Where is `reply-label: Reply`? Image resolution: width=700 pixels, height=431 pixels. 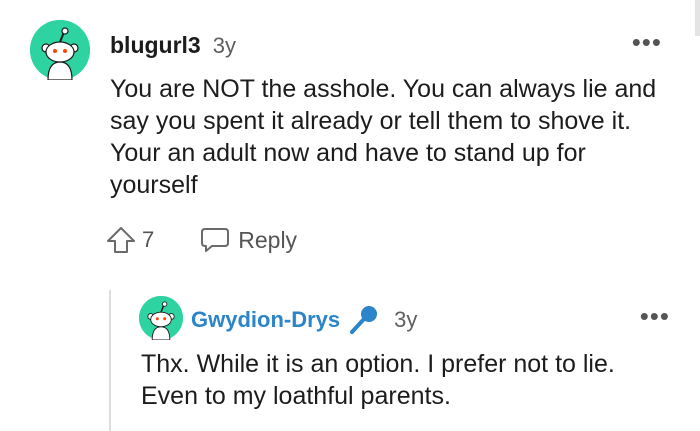
reply-label: Reply is located at coordinates (268, 239).